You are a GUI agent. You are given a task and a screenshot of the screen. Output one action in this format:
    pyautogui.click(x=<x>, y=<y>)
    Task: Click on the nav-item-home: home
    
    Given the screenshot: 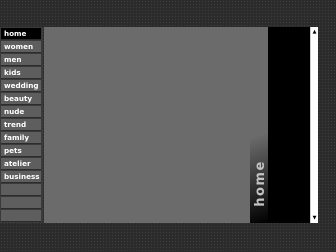 What is the action you would take?
    pyautogui.click(x=21, y=34)
    